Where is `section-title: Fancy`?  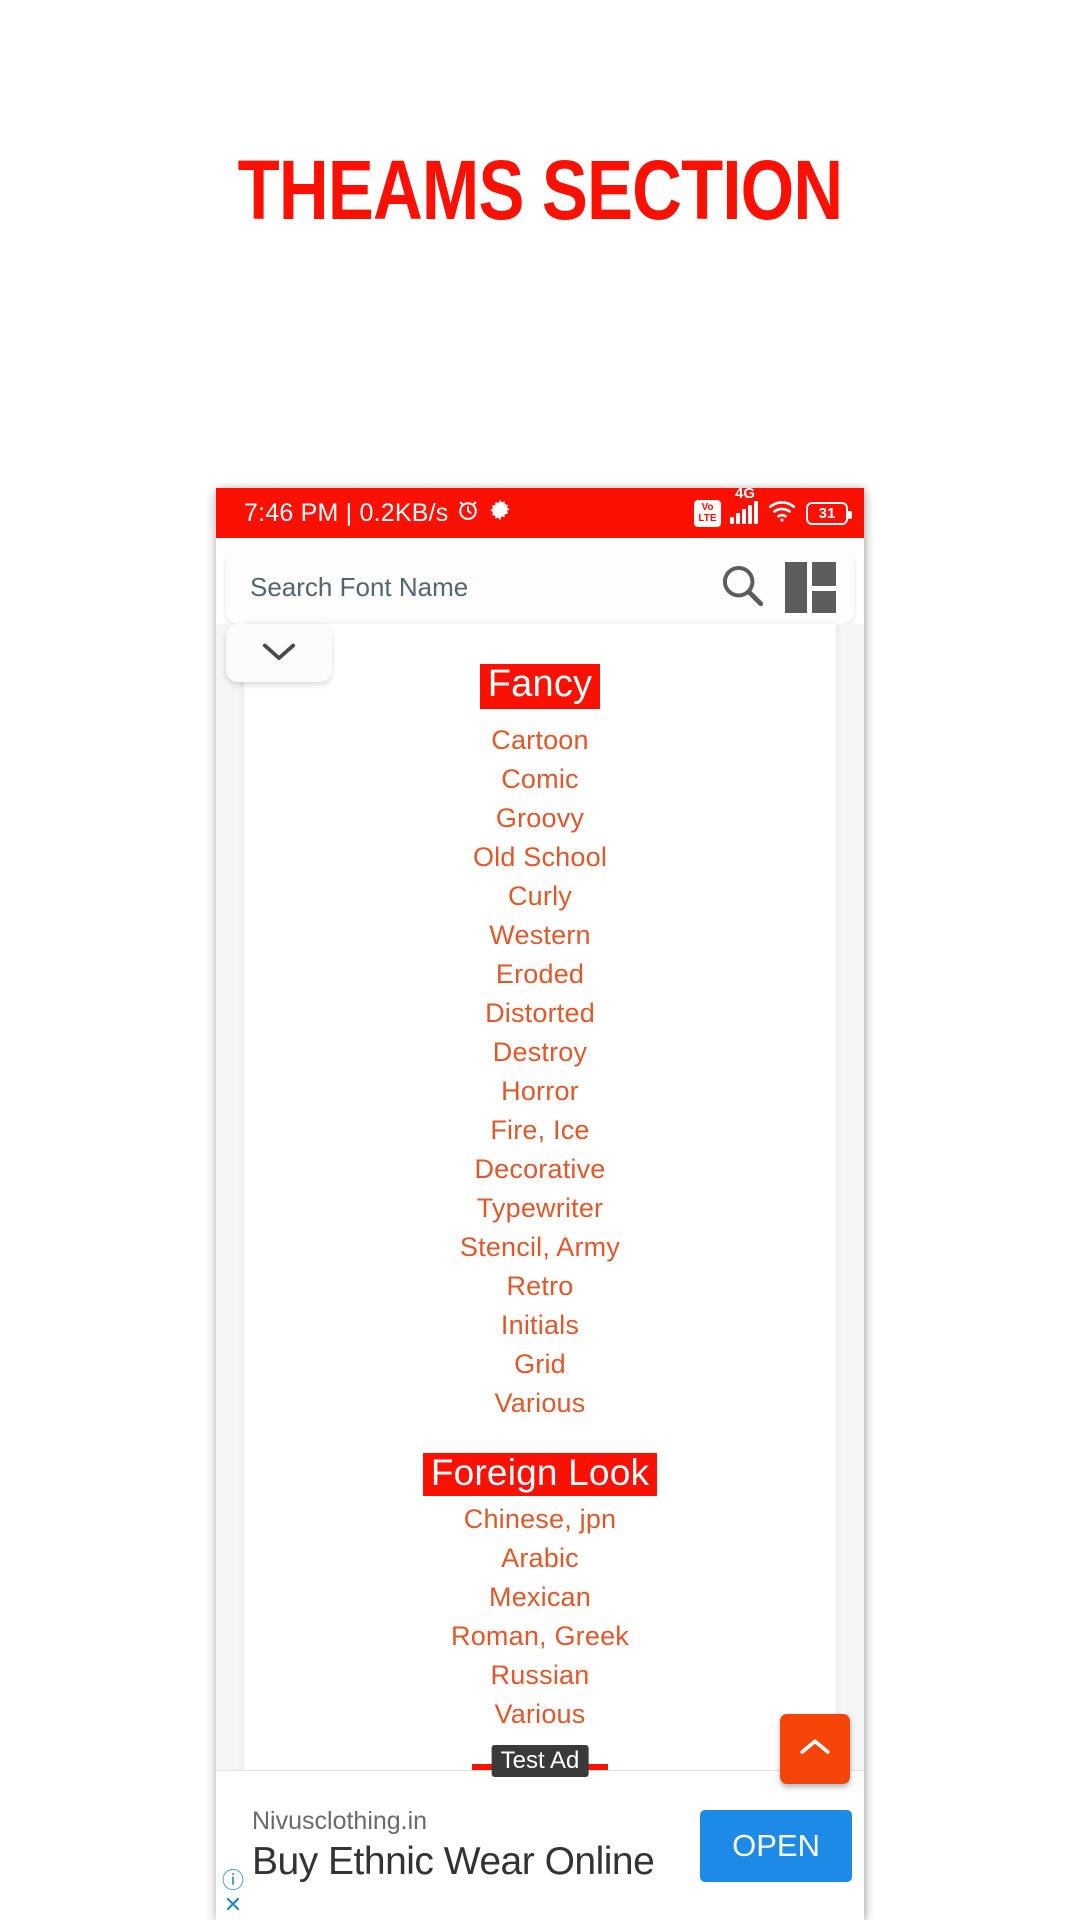
section-title: Fancy is located at coordinates (540, 686).